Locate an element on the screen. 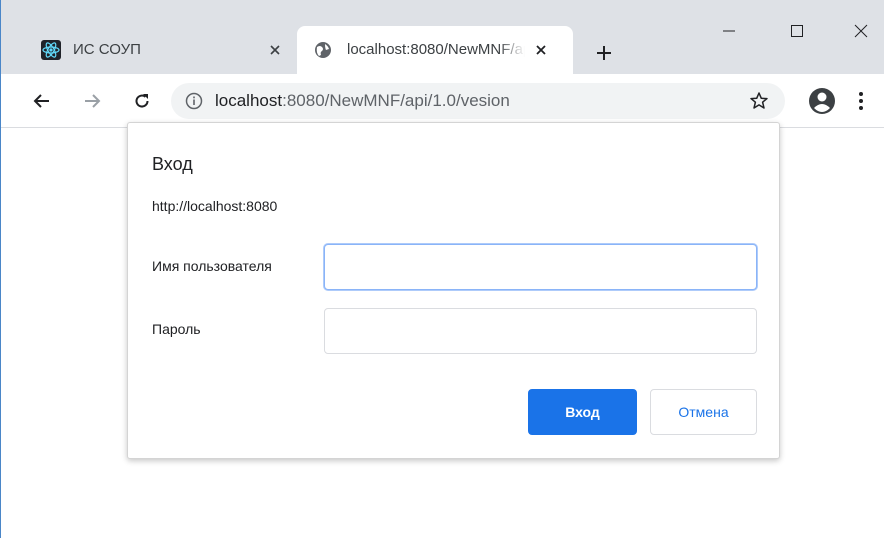  reload-icon is located at coordinates (142, 101).